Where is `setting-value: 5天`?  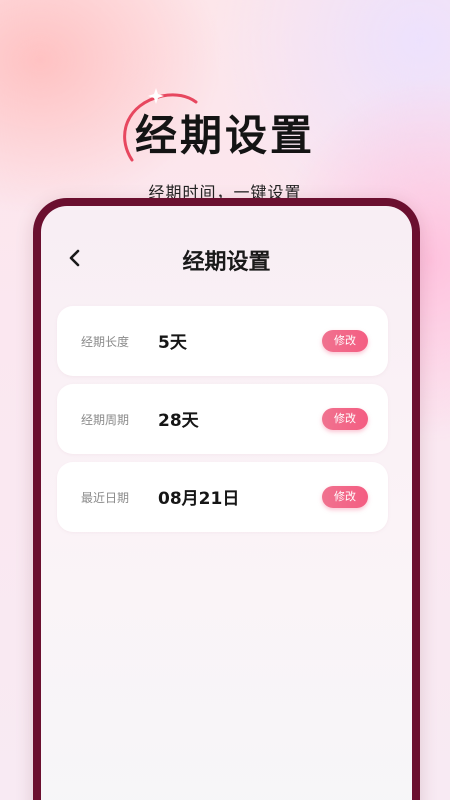 setting-value: 5天 is located at coordinates (172, 343).